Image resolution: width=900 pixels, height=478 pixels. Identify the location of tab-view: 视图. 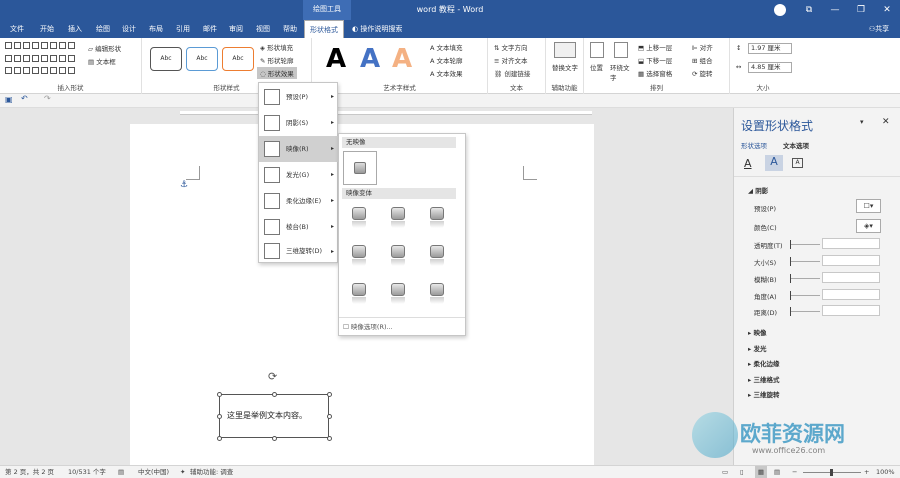
(263, 29).